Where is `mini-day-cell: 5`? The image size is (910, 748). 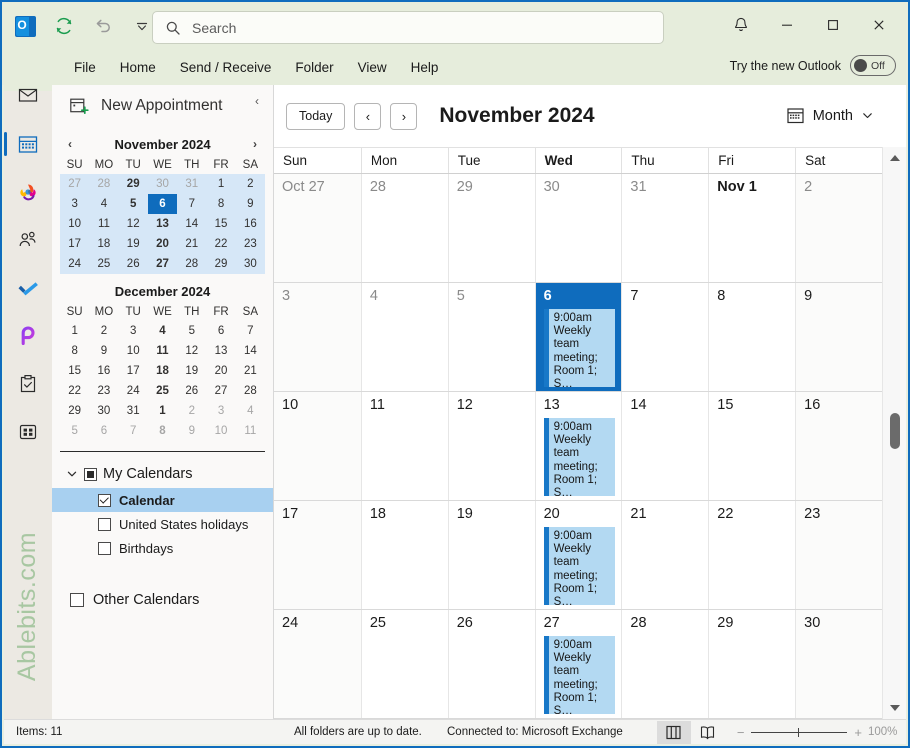
mini-day-cell: 5 is located at coordinates (74, 431).